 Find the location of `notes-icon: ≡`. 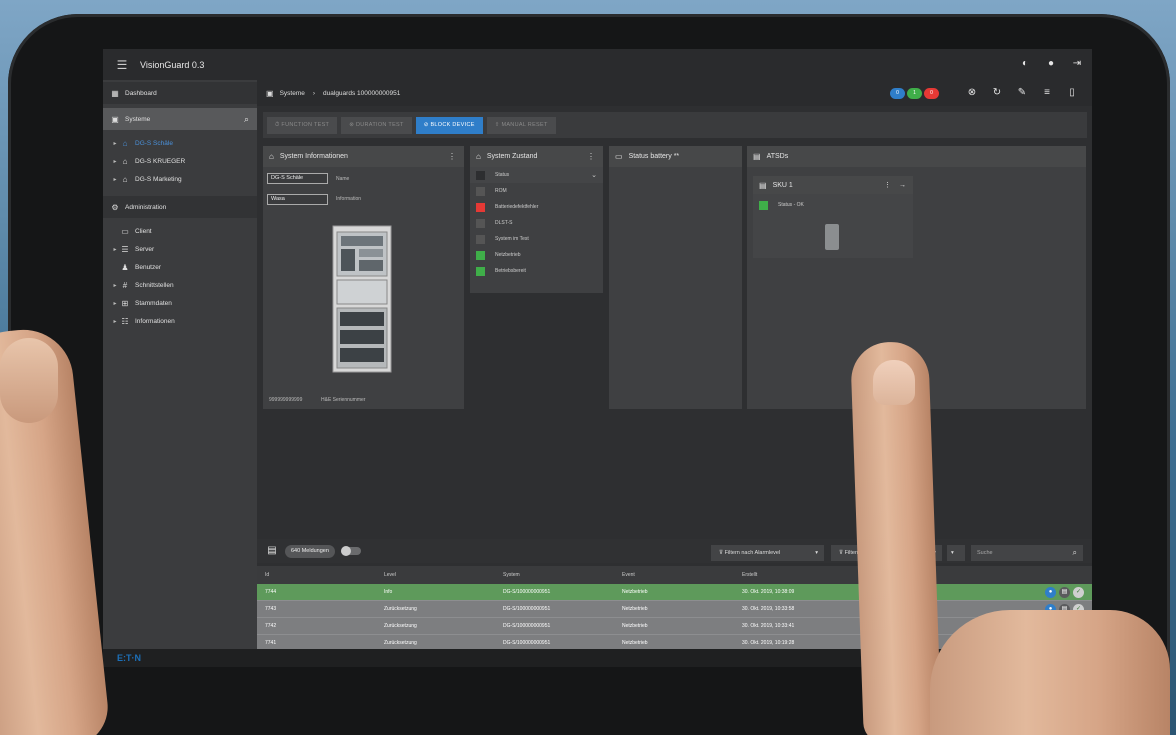

notes-icon: ≡ is located at coordinates (1047, 93).